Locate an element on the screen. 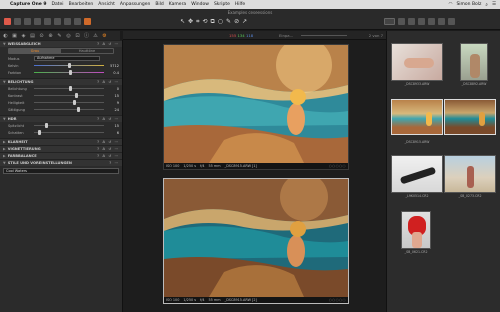 The image size is (500, 312). white-balance-header: ▼ WEISSABGLEICH ? A ↺ ⋯ is located at coordinates (61, 43).